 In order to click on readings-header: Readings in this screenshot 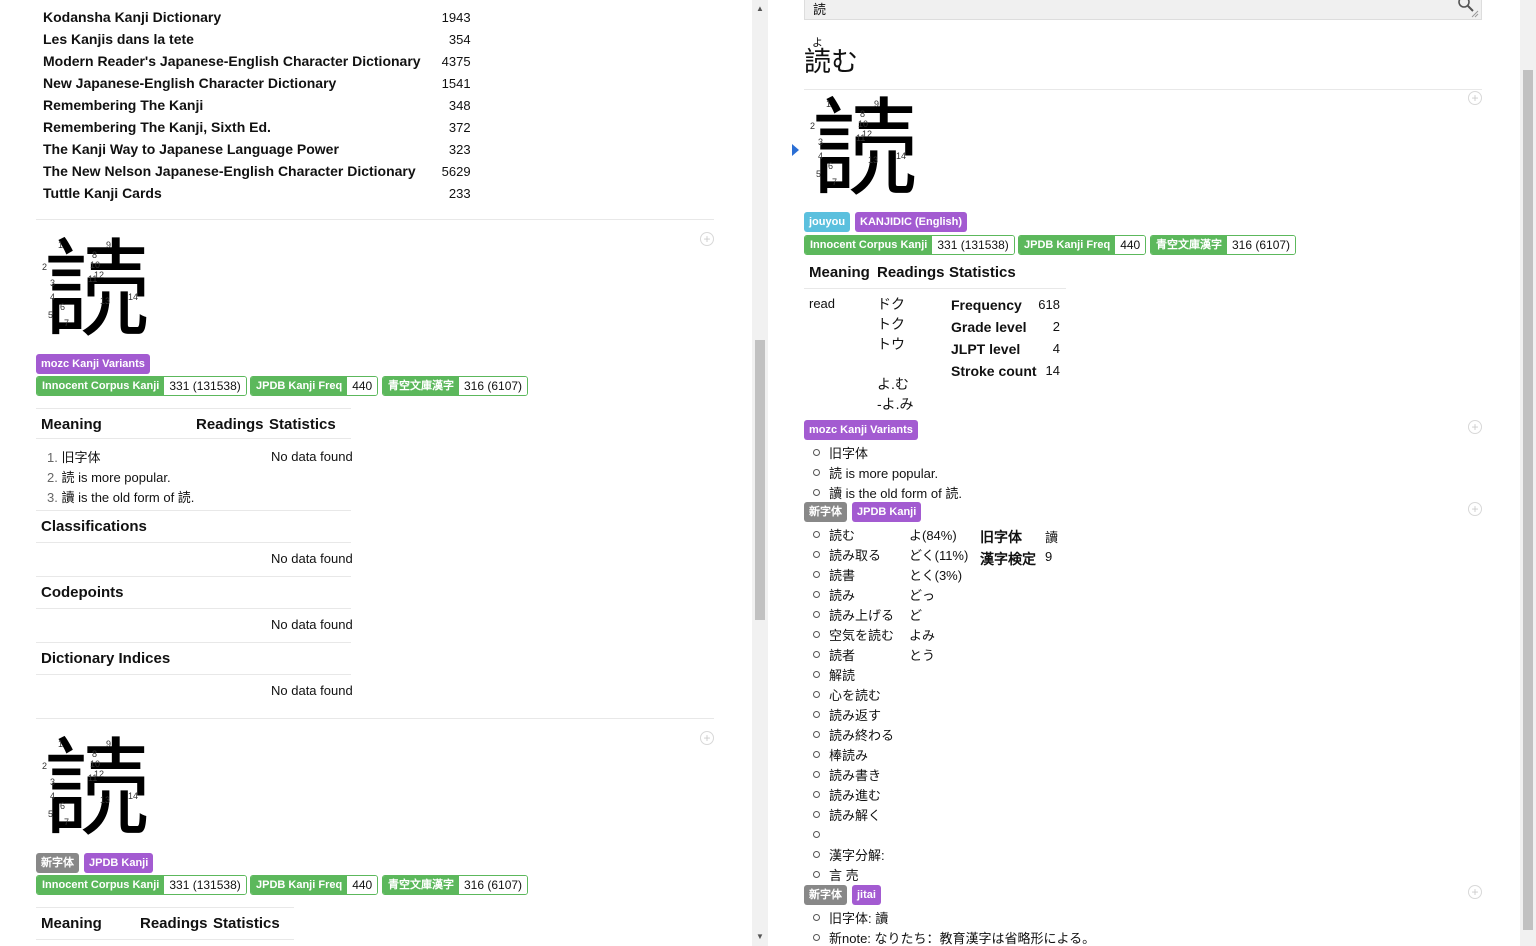, I will do `click(911, 272)`.